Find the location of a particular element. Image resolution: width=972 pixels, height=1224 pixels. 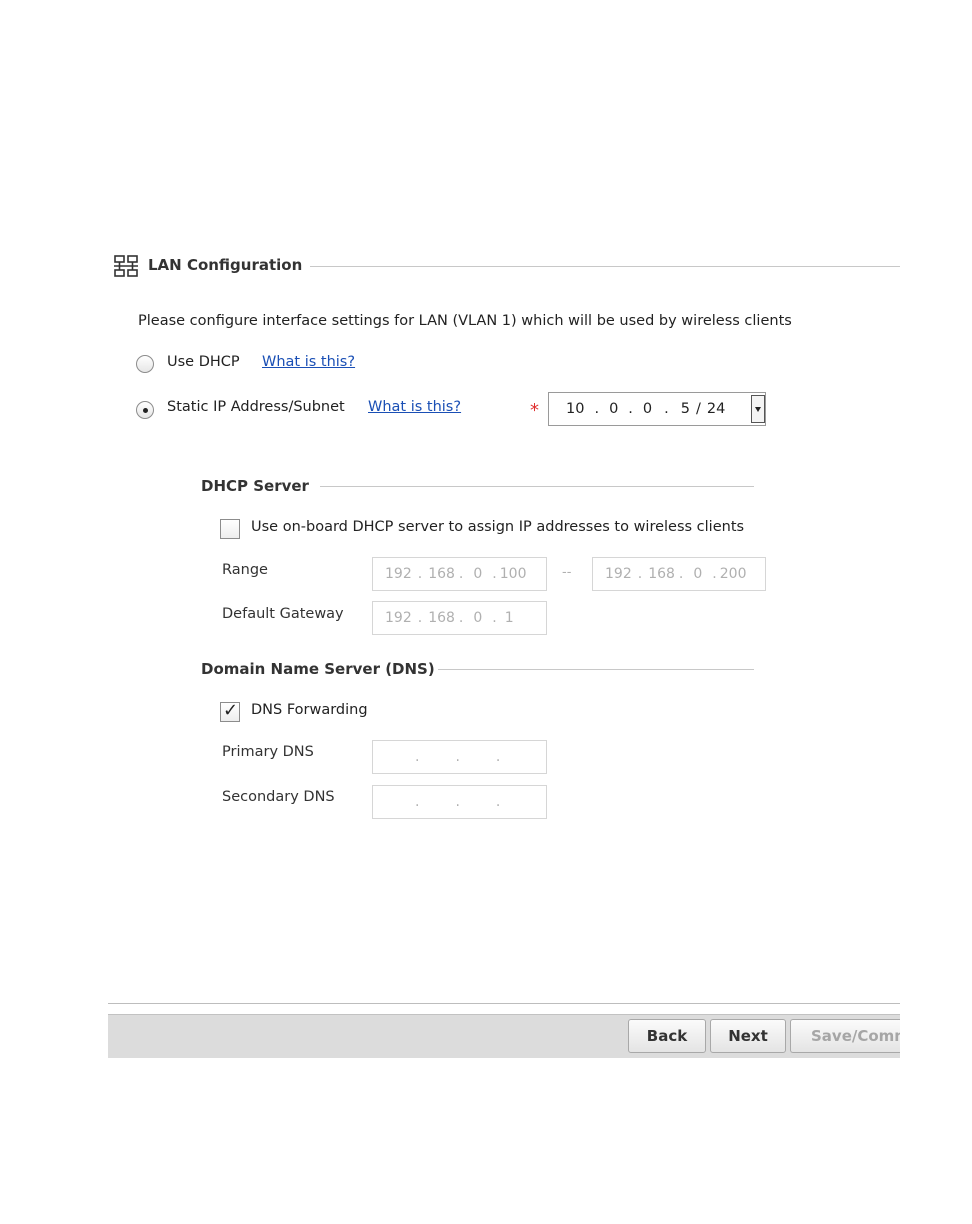

back-button: Back is located at coordinates (667, 1036).